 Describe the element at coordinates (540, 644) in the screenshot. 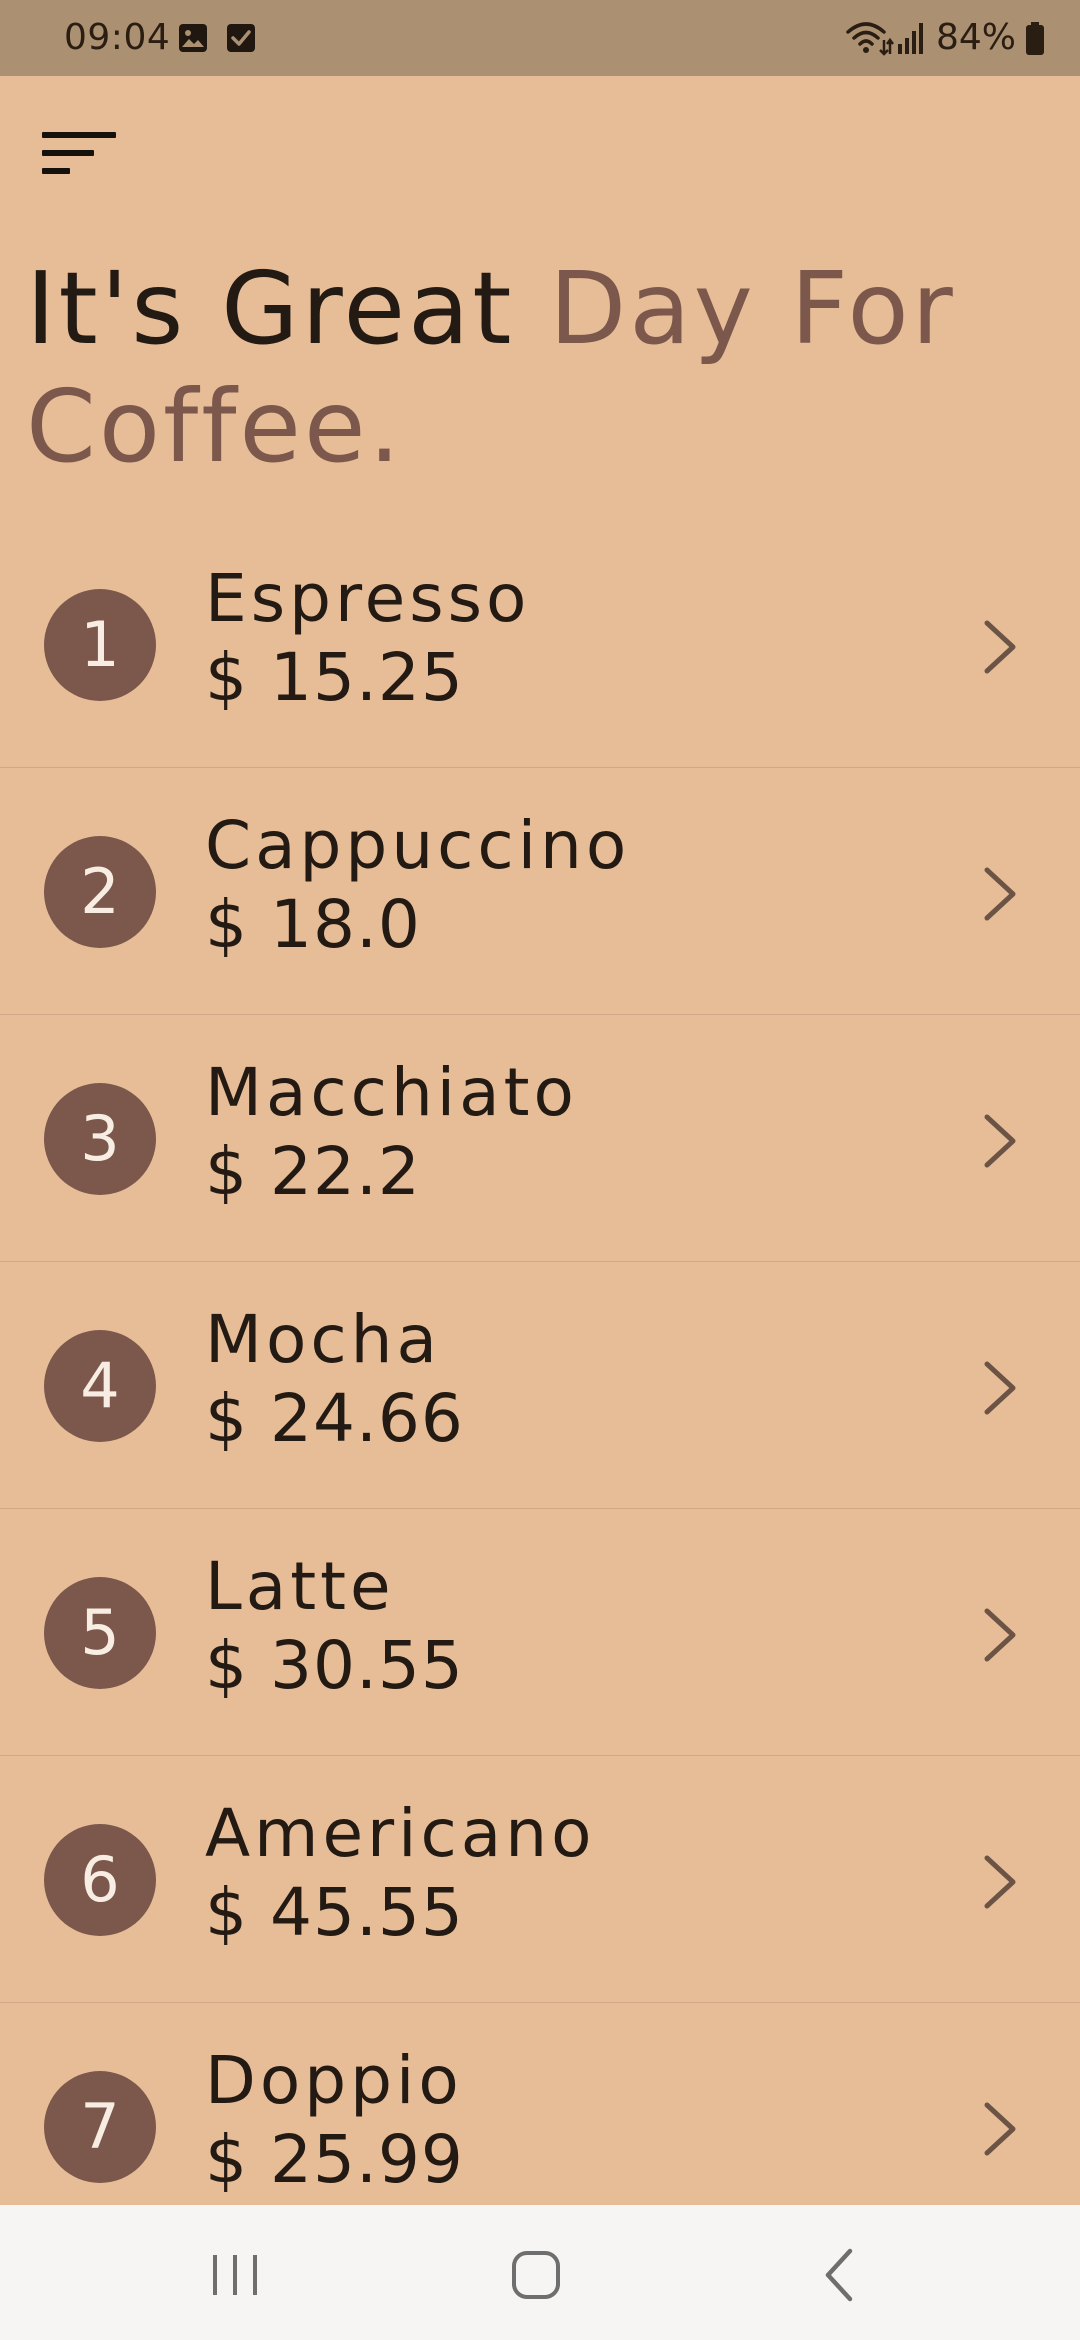

I see `list-item: 1 Espresso $ 15.25` at that location.